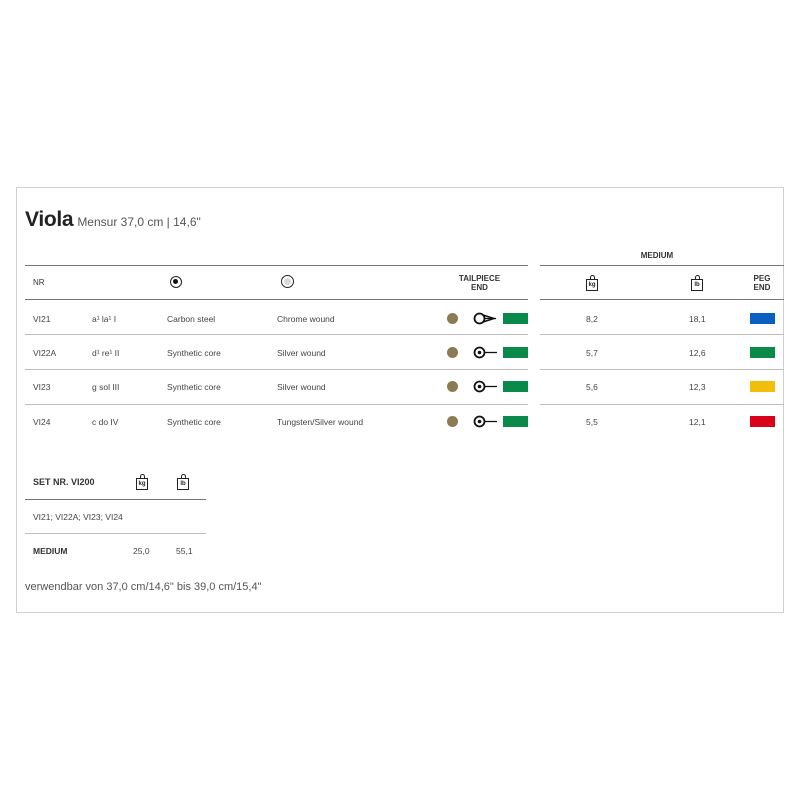 This screenshot has width=800, height=800. Describe the element at coordinates (697, 387) in the screenshot. I see `row-lb: 12,3` at that location.